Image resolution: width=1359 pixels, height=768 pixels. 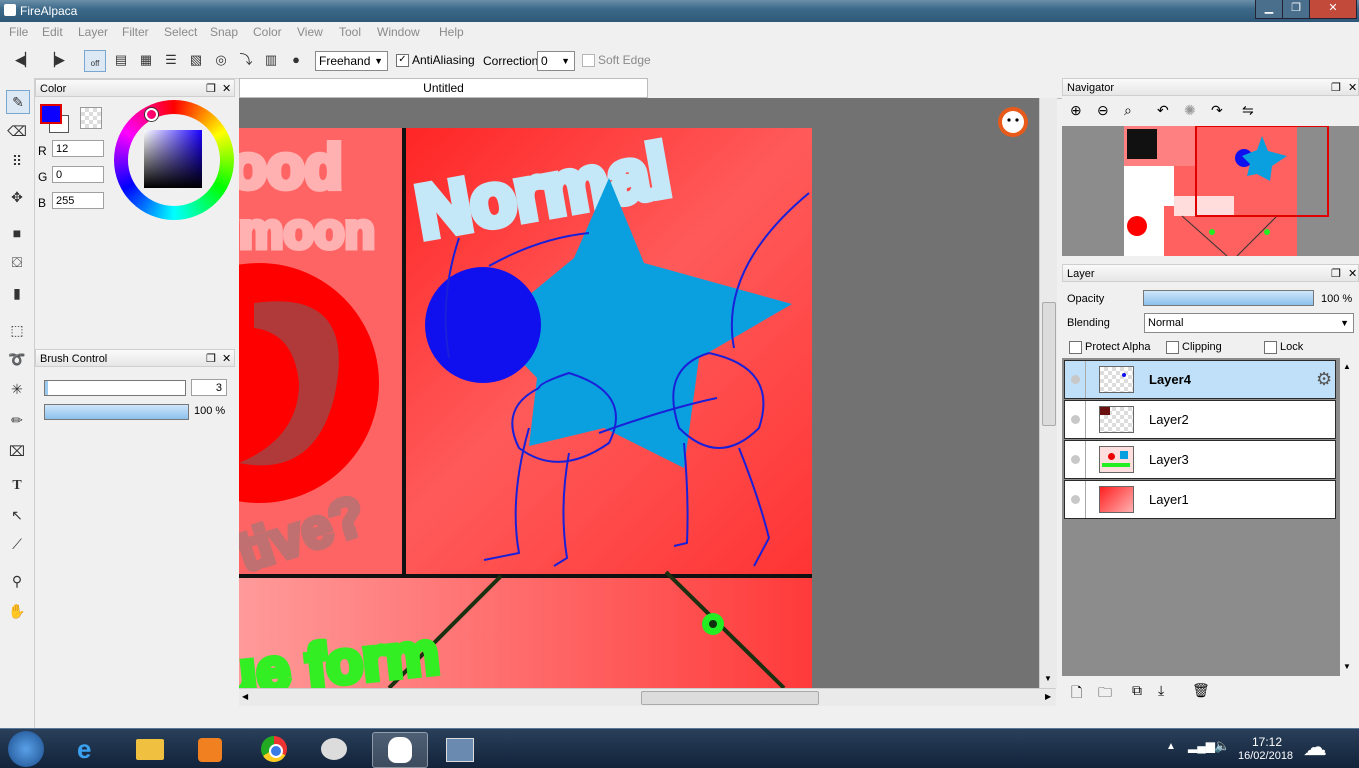 I want to click on menu-color: Color, so click(x=267, y=32).